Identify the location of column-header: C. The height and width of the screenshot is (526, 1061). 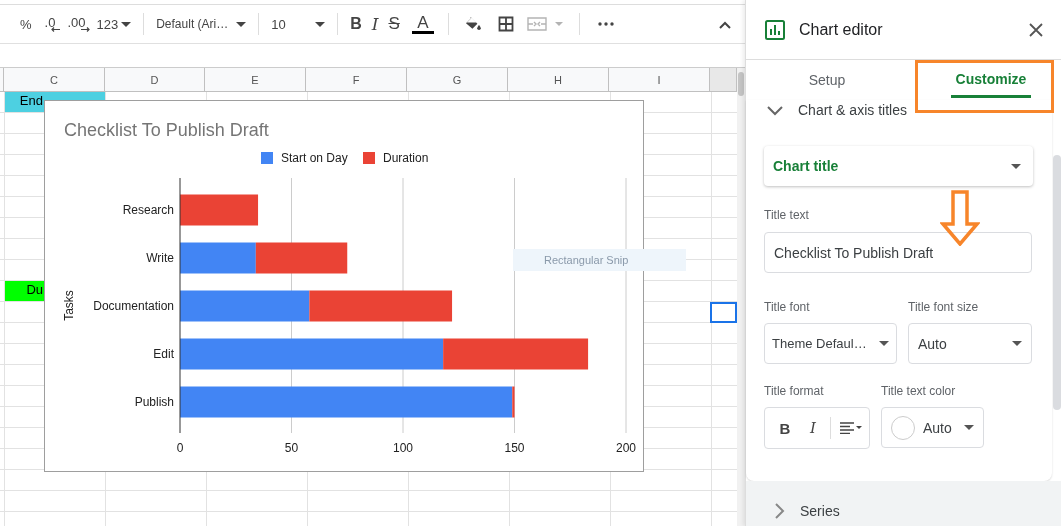
(54, 79).